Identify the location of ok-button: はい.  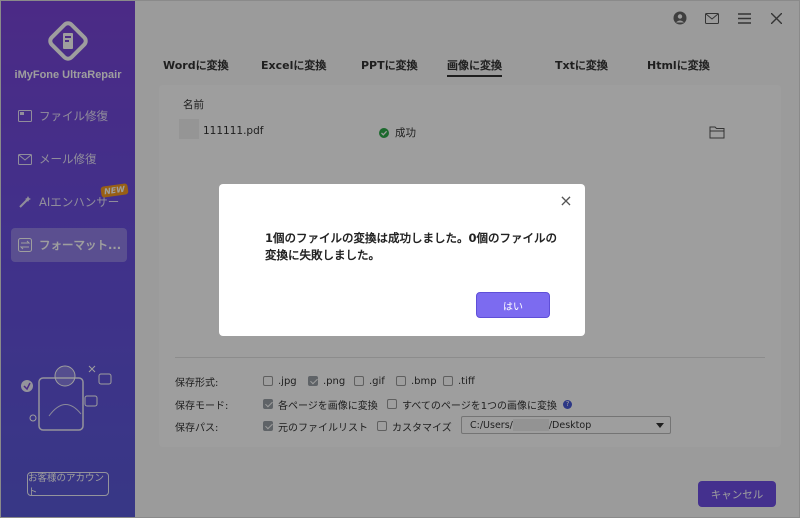
(513, 305).